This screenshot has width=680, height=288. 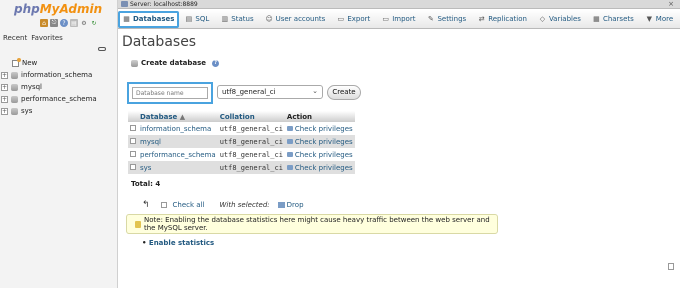 What do you see at coordinates (59, 63) in the screenshot?
I see `tree-item-new: New` at bounding box center [59, 63].